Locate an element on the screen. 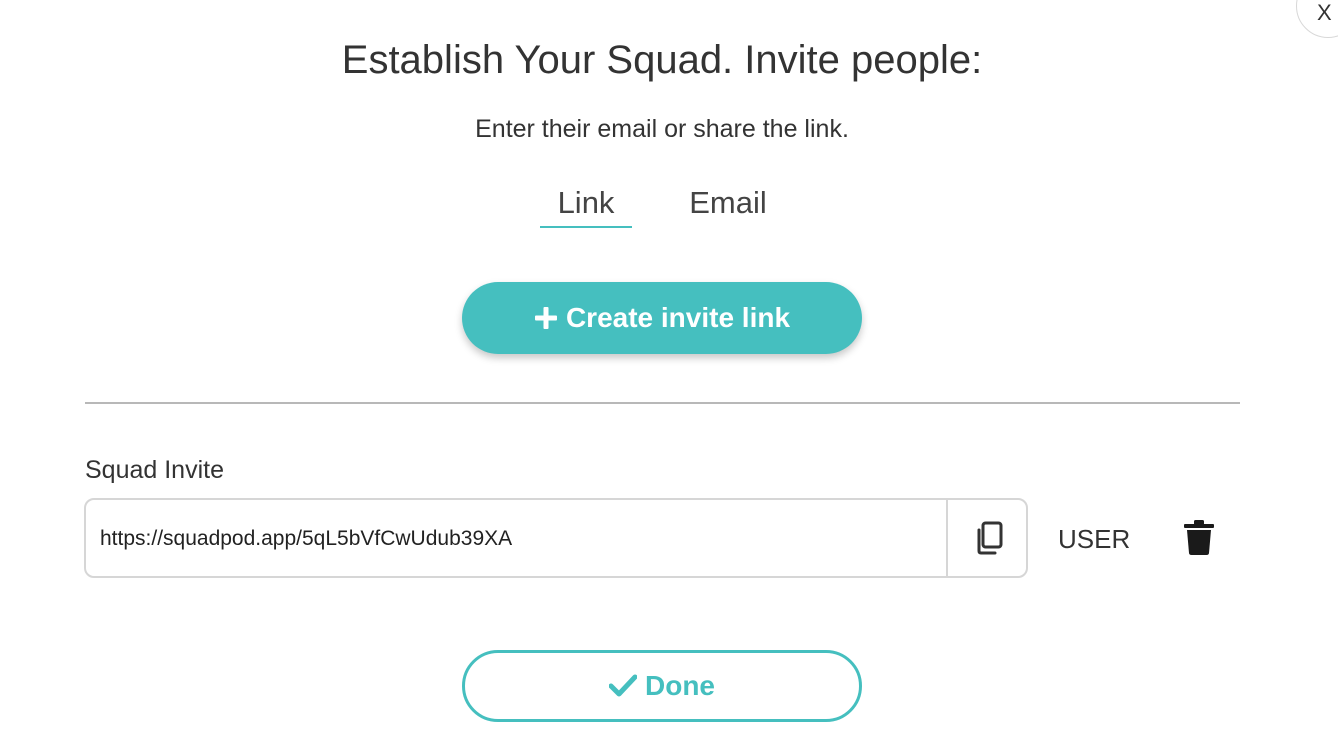 The width and height of the screenshot is (1338, 746). check-icon is located at coordinates (623, 685).